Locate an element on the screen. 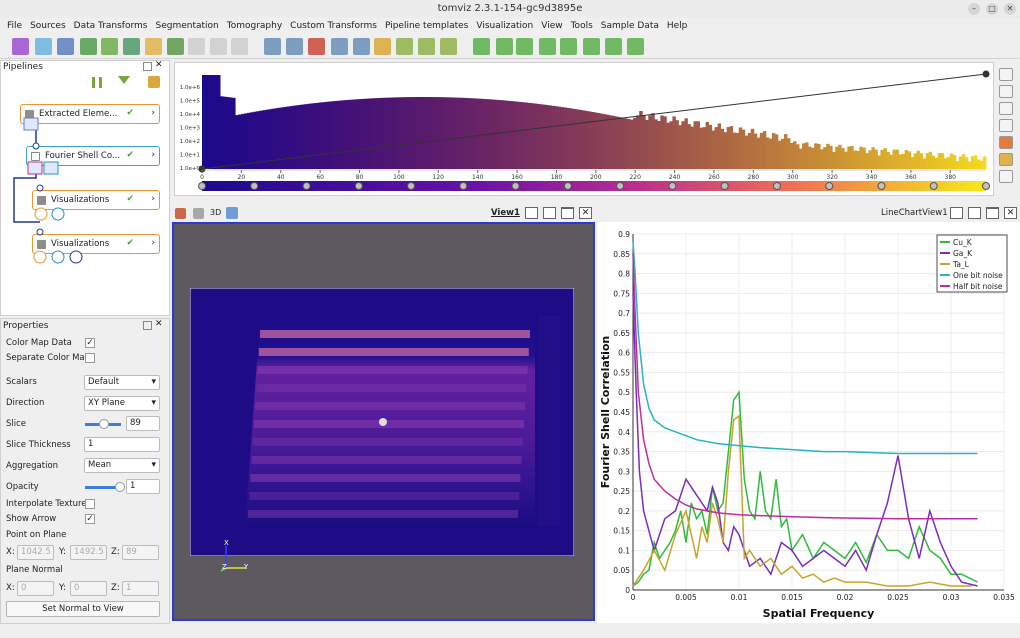  transfer-node is located at coordinates (986, 74).